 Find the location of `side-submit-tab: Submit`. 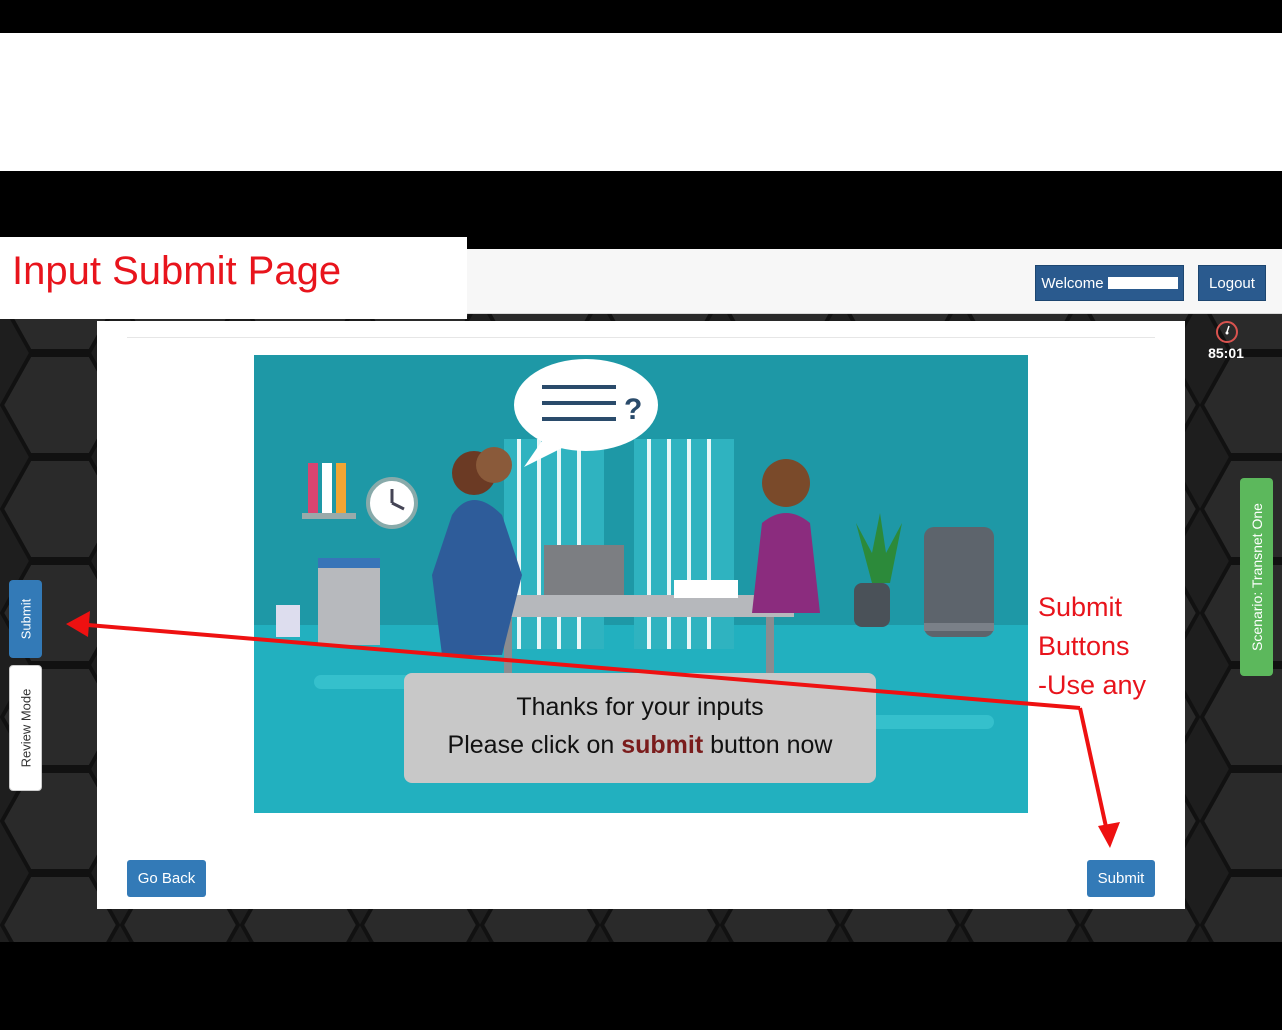

side-submit-tab: Submit is located at coordinates (25, 619).